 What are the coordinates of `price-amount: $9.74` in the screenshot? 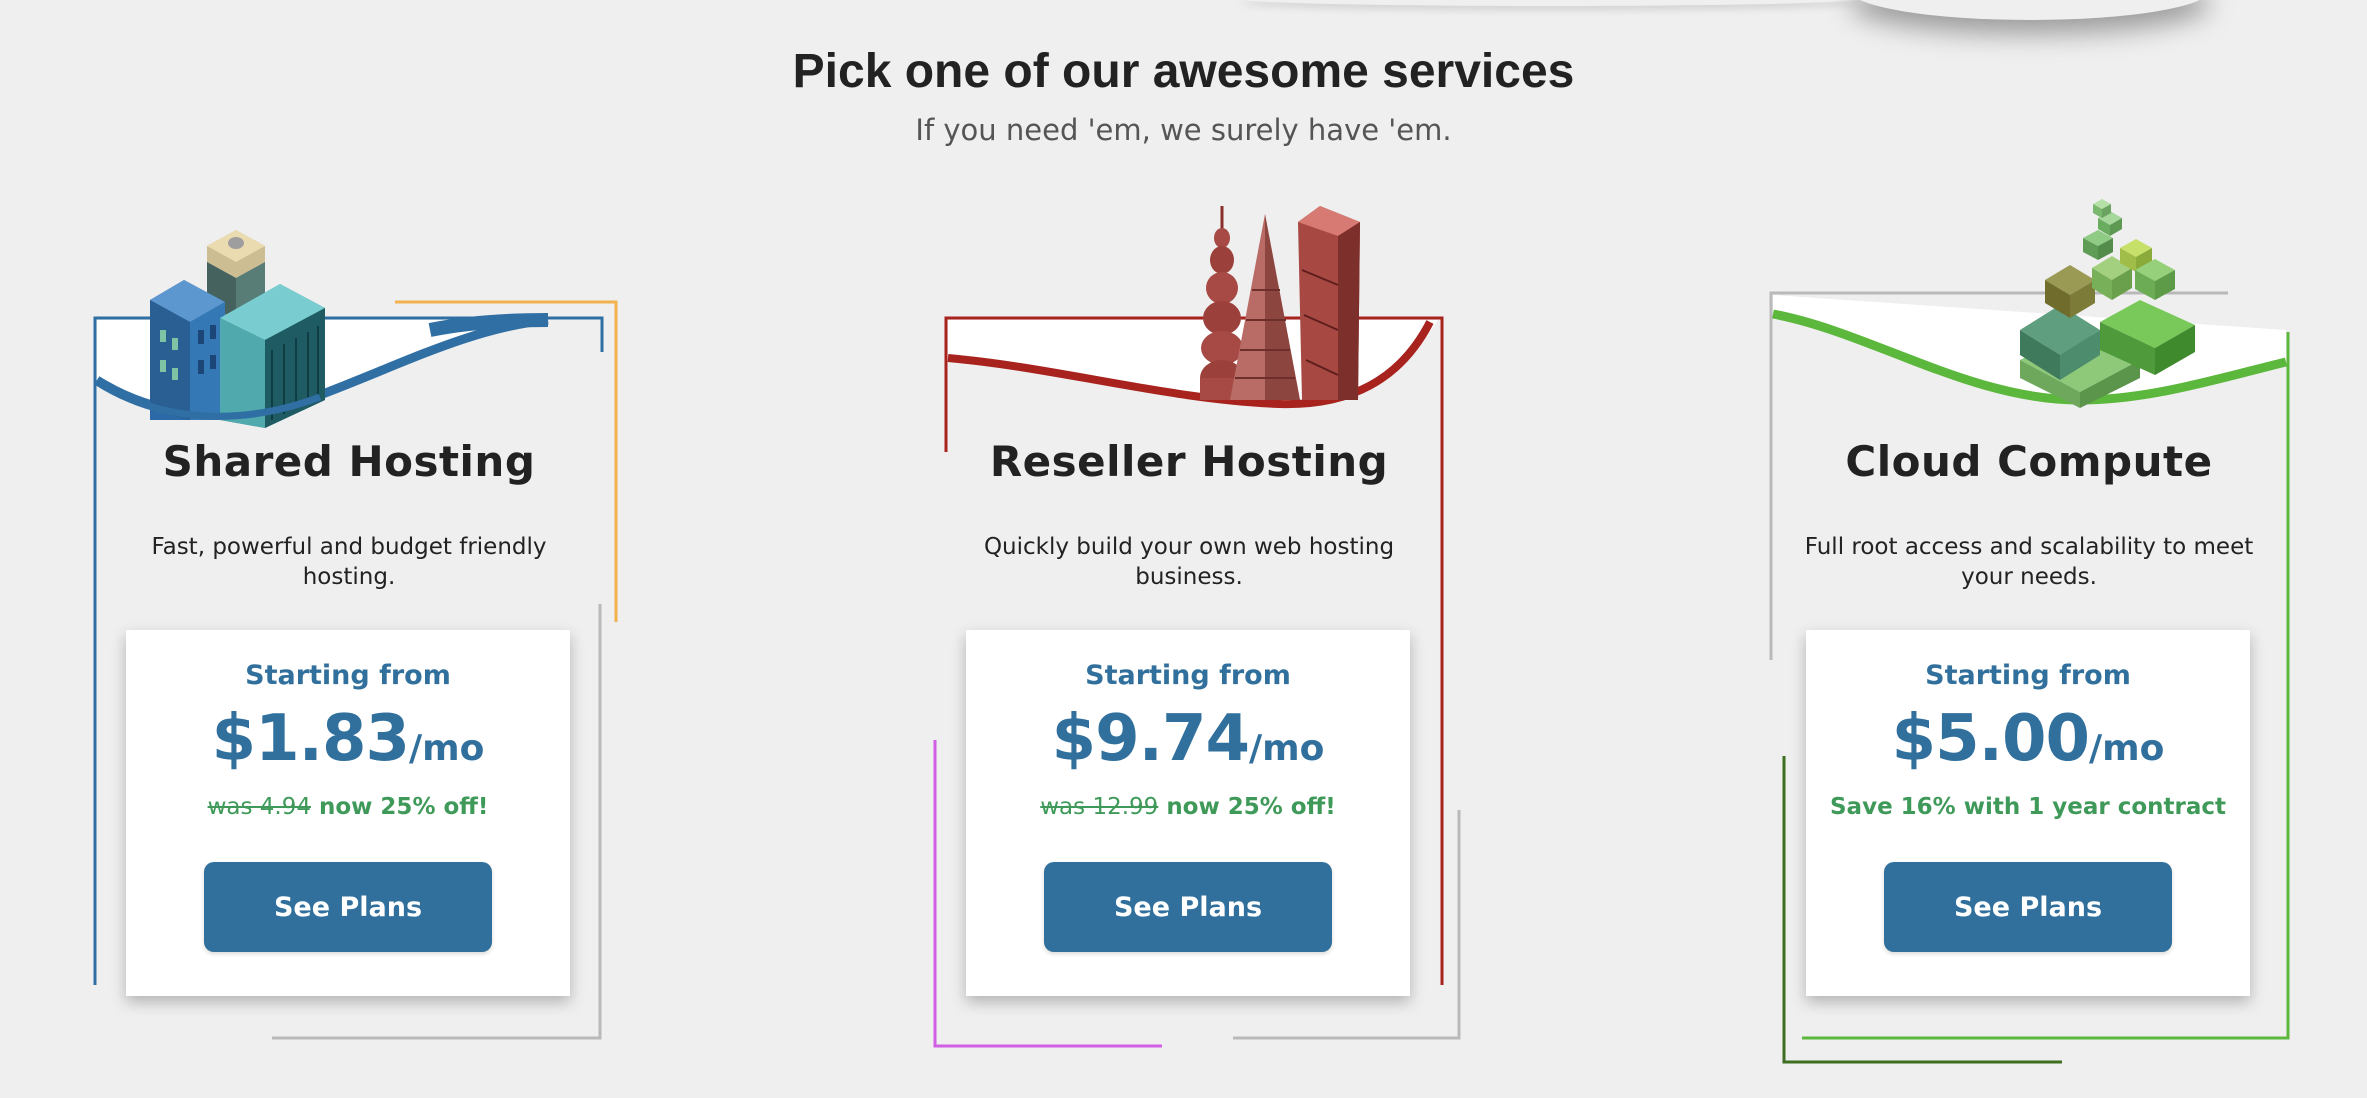 It's located at (1150, 739).